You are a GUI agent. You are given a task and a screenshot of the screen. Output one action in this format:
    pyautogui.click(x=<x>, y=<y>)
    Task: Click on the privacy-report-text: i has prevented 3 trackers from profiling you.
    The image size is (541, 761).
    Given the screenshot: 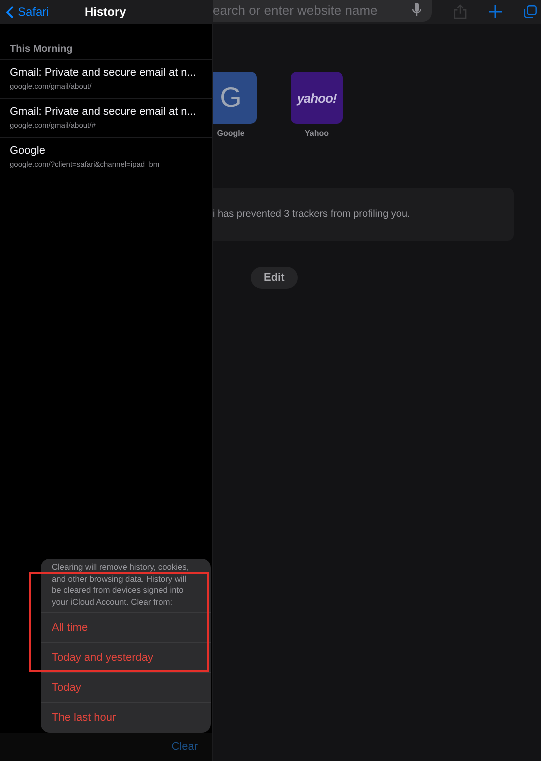 What is the action you would take?
    pyautogui.click(x=311, y=214)
    